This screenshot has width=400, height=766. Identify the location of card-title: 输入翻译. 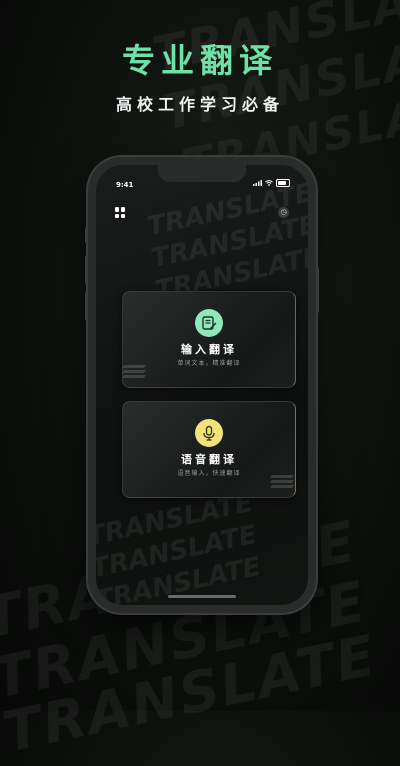
(209, 349).